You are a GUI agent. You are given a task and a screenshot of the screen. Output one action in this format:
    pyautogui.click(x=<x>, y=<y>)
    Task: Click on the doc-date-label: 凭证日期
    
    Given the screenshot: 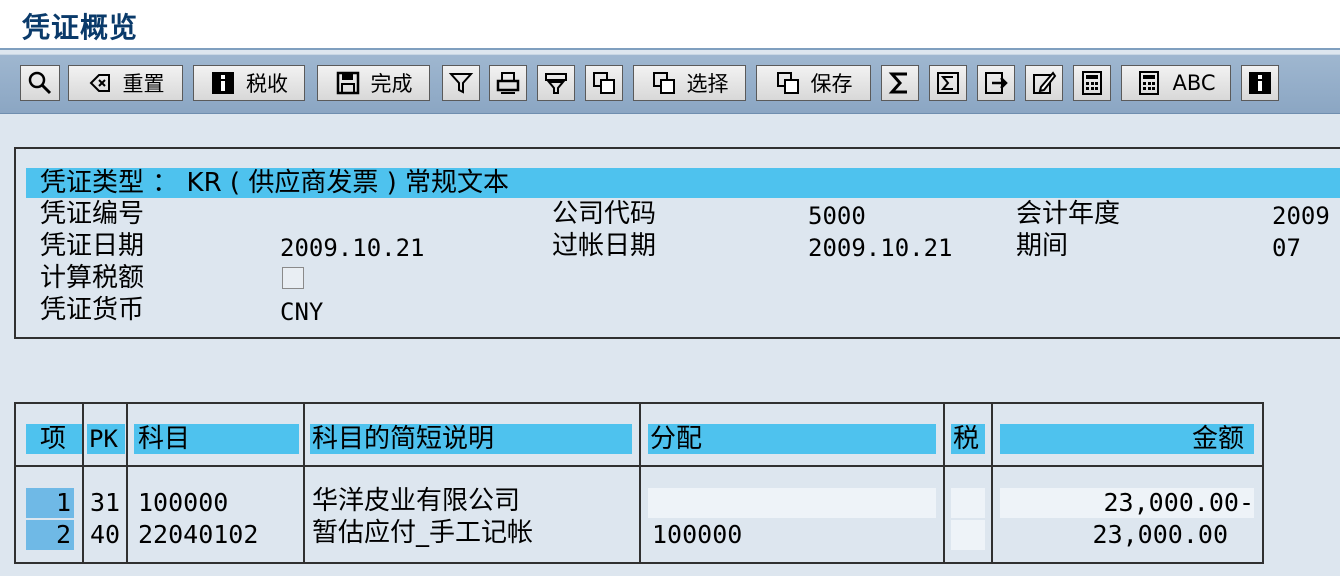 What is the action you would take?
    pyautogui.click(x=92, y=246)
    